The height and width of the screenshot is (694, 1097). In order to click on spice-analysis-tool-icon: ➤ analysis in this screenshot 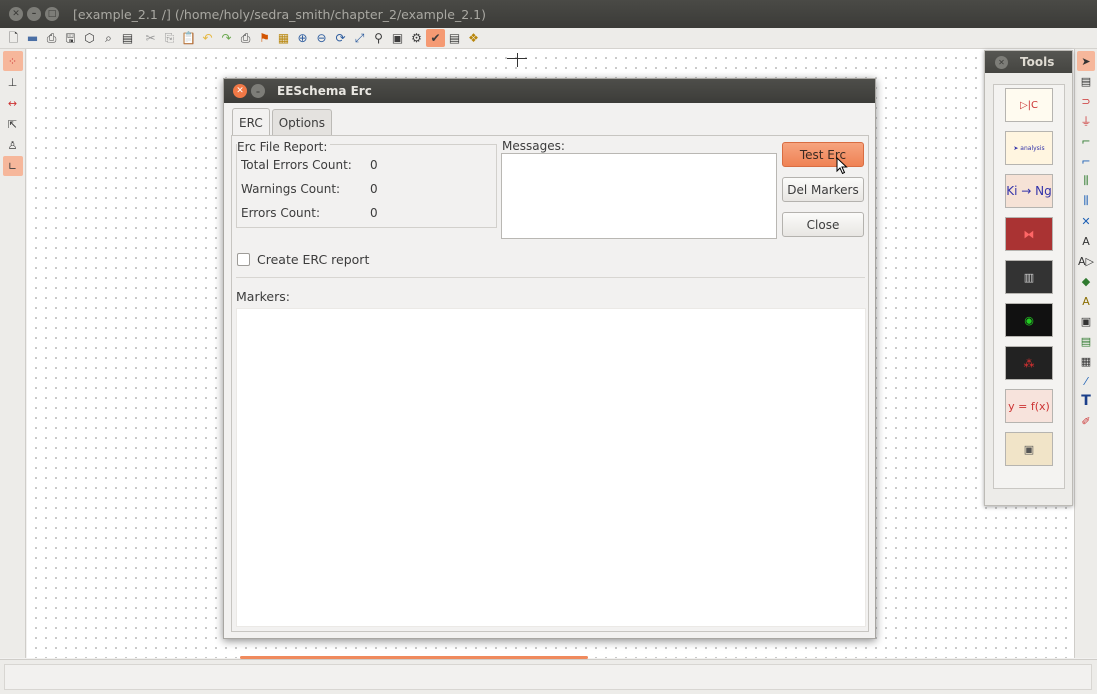, I will do `click(1029, 148)`.